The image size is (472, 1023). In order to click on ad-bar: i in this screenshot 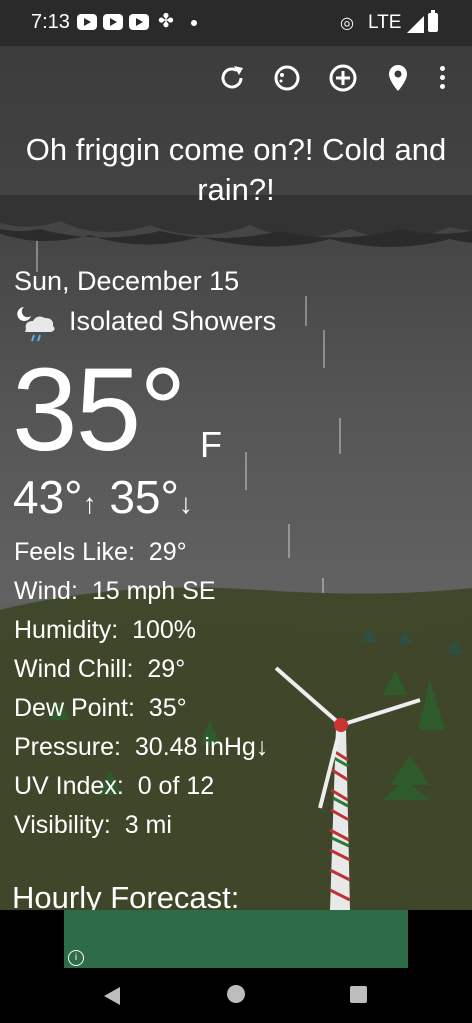, I will do `click(236, 939)`.